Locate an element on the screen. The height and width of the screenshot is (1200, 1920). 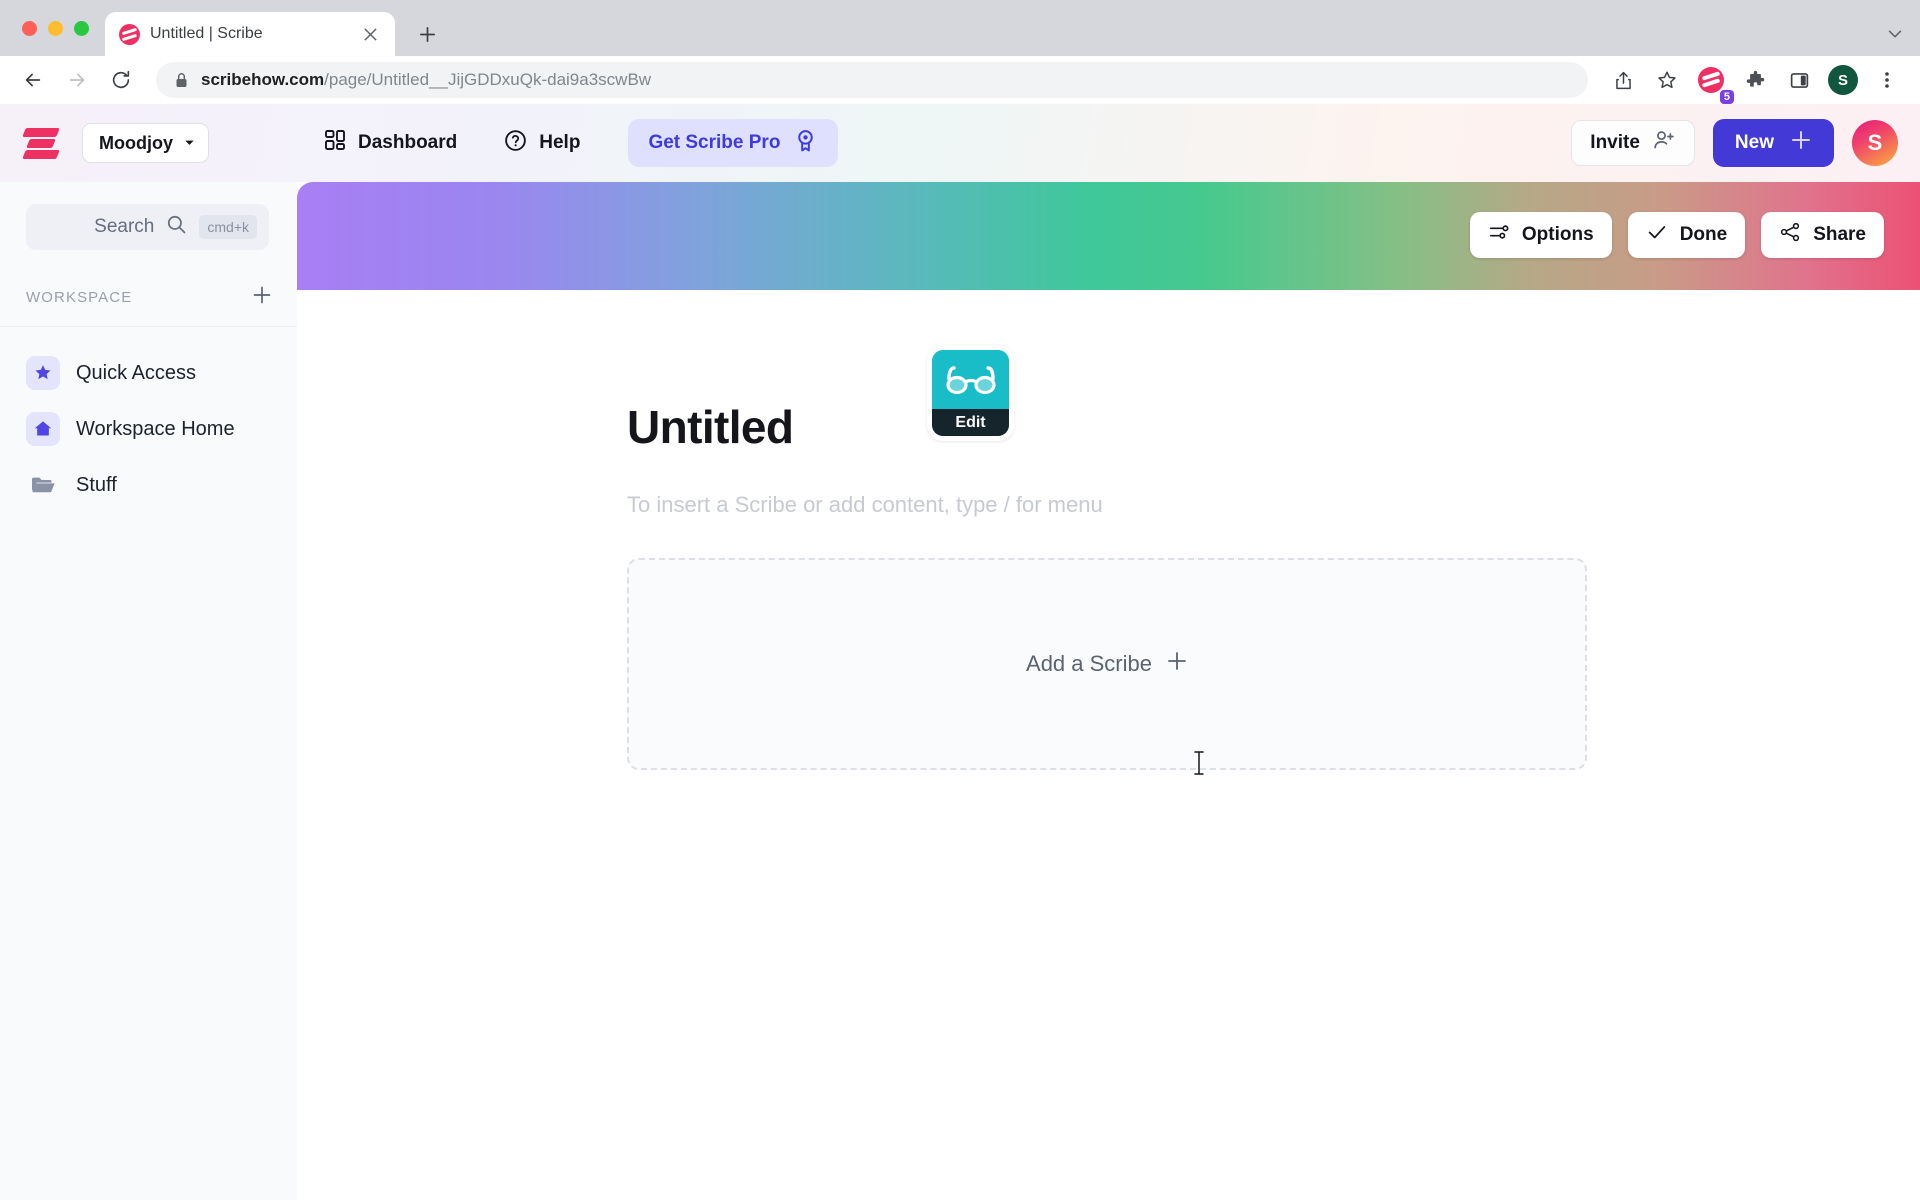
check-icon is located at coordinates (1657, 235).